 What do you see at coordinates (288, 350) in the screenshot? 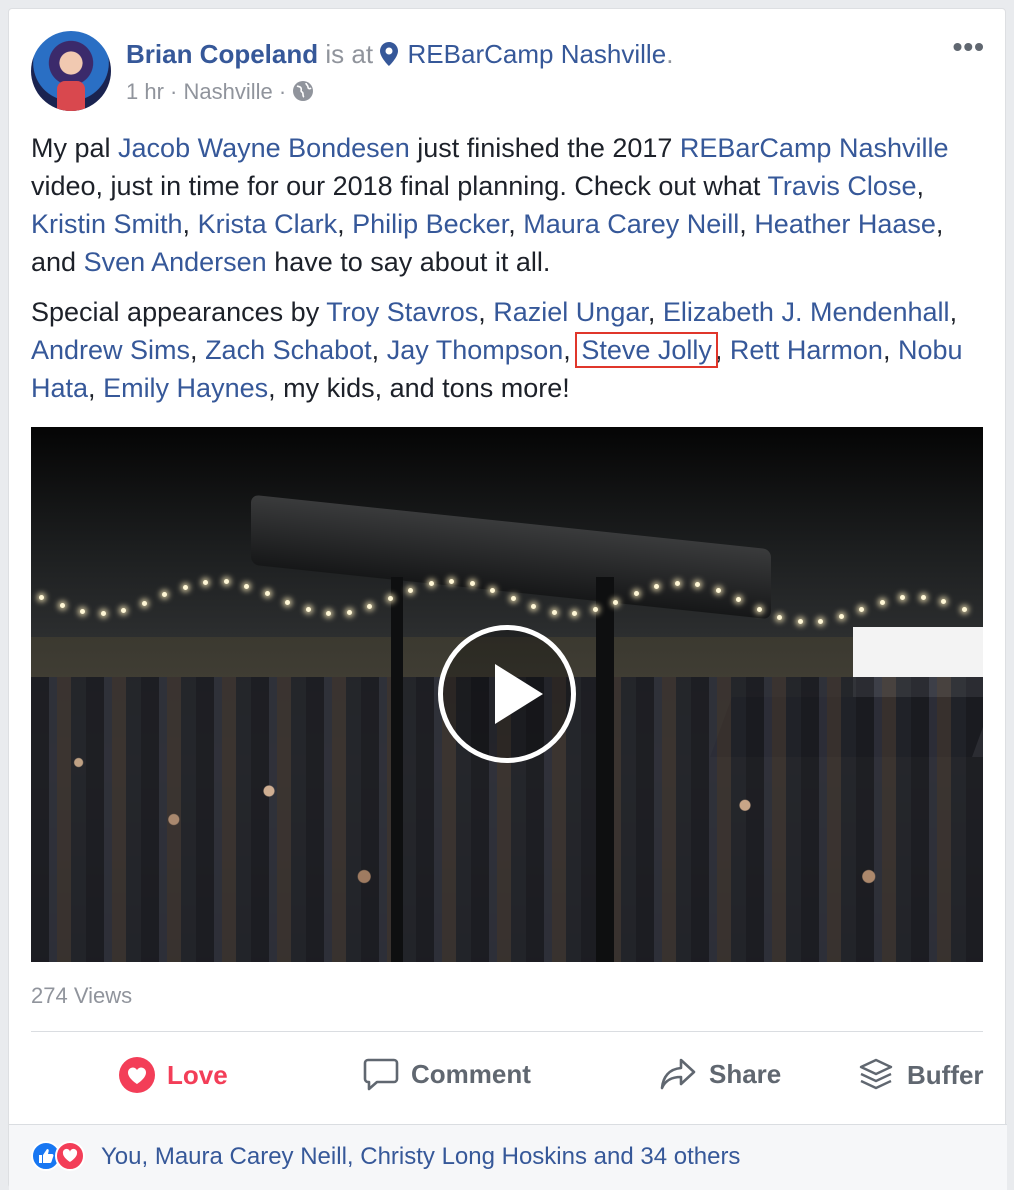
I see `tagged-link: Zach Schabot` at bounding box center [288, 350].